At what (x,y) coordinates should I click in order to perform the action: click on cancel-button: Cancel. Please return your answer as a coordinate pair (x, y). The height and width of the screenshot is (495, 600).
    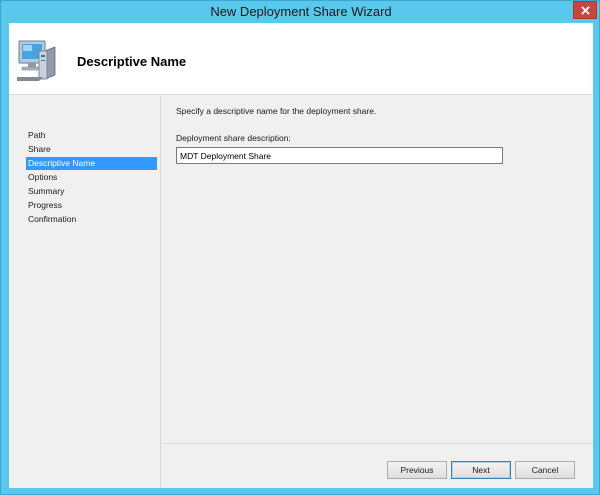
    Looking at the image, I should click on (545, 470).